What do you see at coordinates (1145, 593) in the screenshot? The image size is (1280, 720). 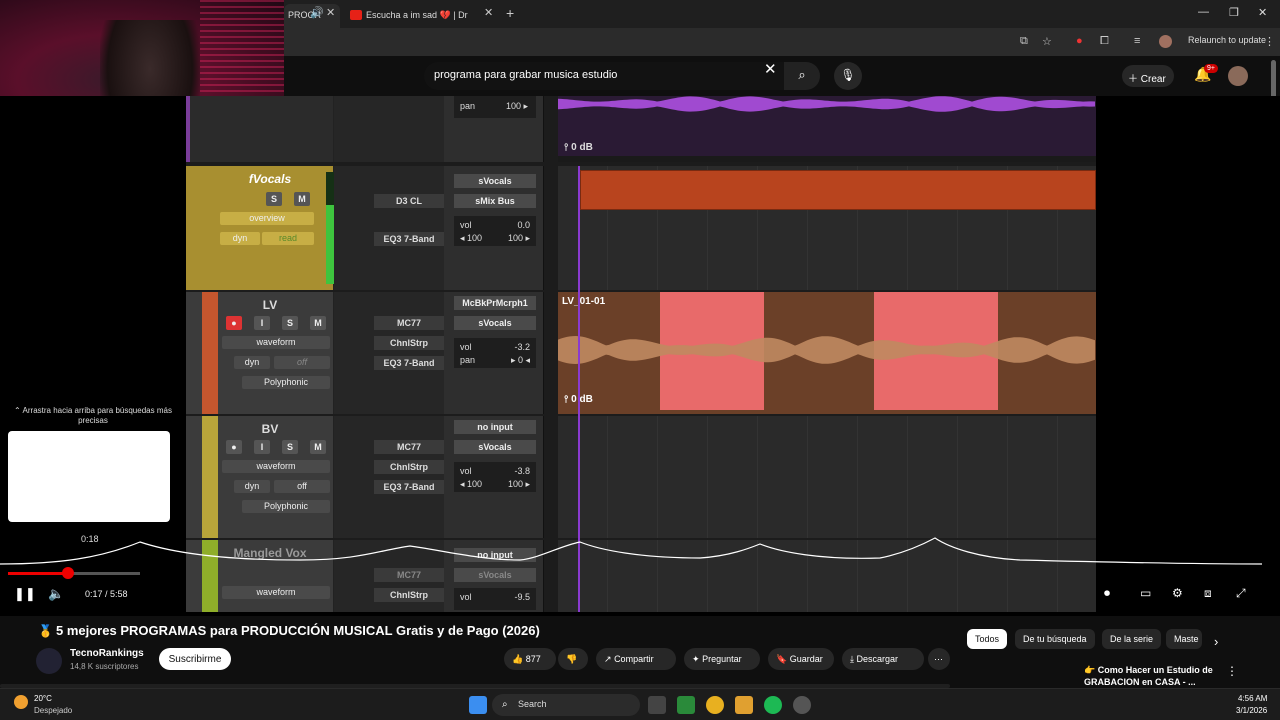 I see `captions-icon: ▭` at bounding box center [1145, 593].